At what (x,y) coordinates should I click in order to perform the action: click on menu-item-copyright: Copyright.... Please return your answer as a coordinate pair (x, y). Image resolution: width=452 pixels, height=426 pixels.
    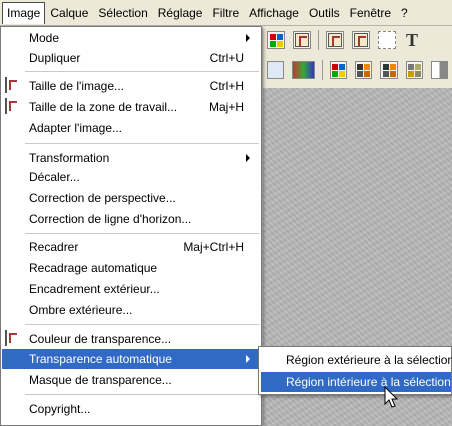
    Looking at the image, I should click on (131, 409).